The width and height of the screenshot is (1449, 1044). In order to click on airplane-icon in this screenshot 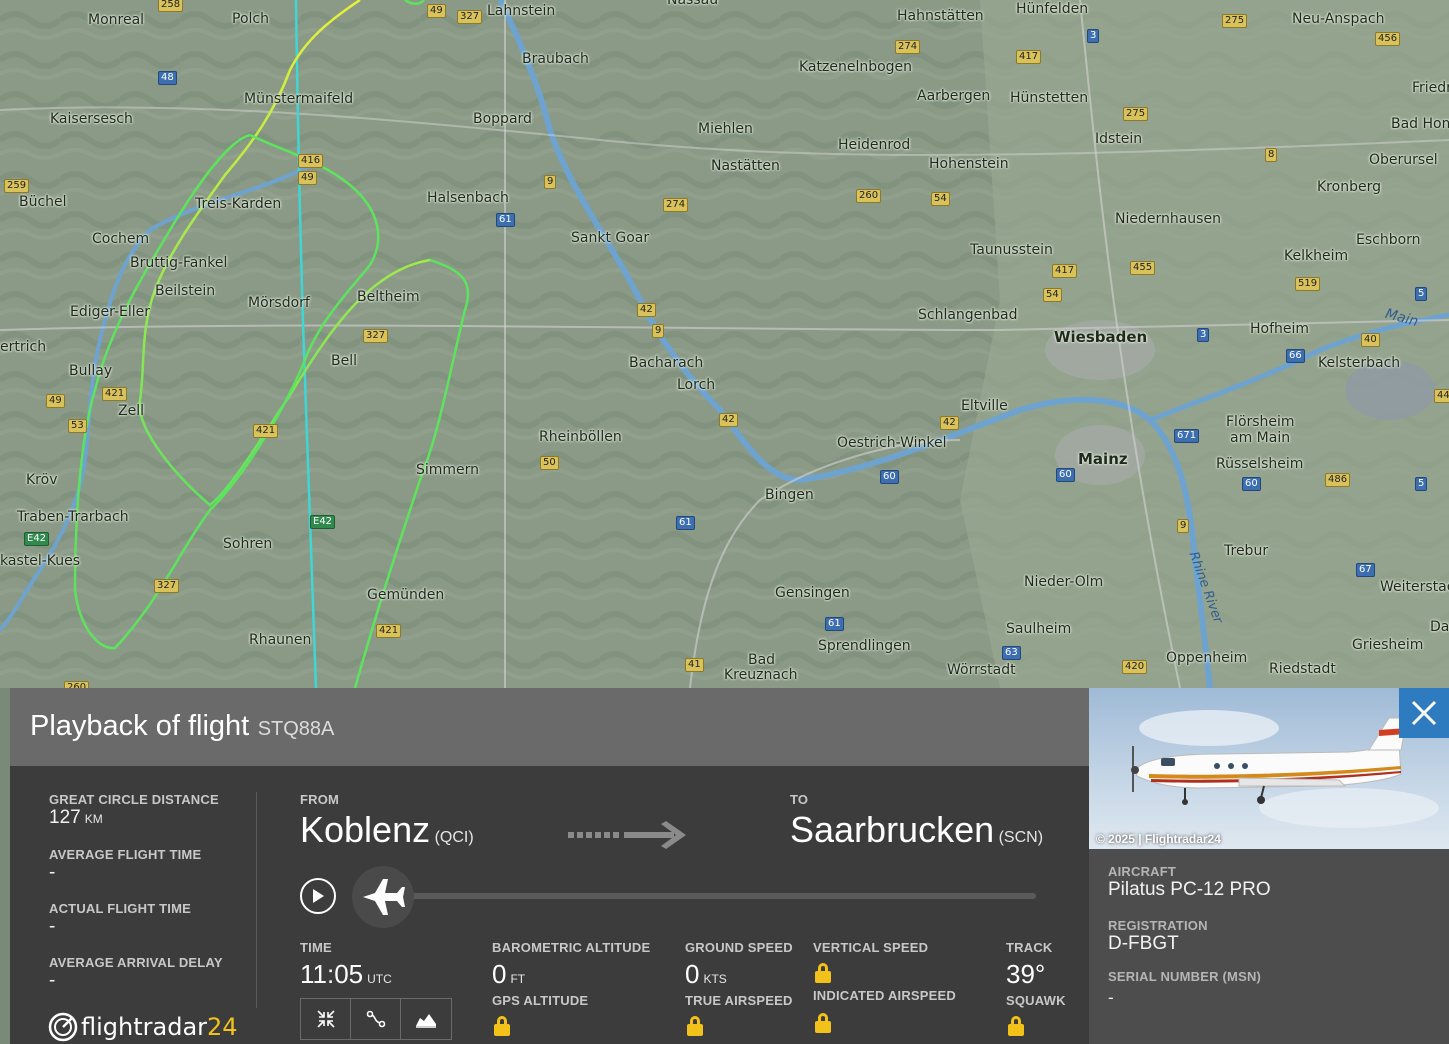, I will do `click(384, 897)`.